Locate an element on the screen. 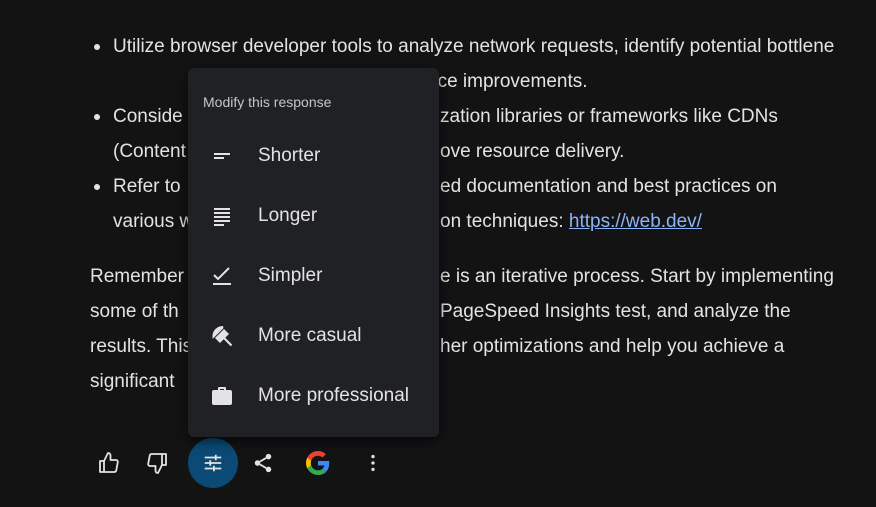  shorter-icon is located at coordinates (222, 156).